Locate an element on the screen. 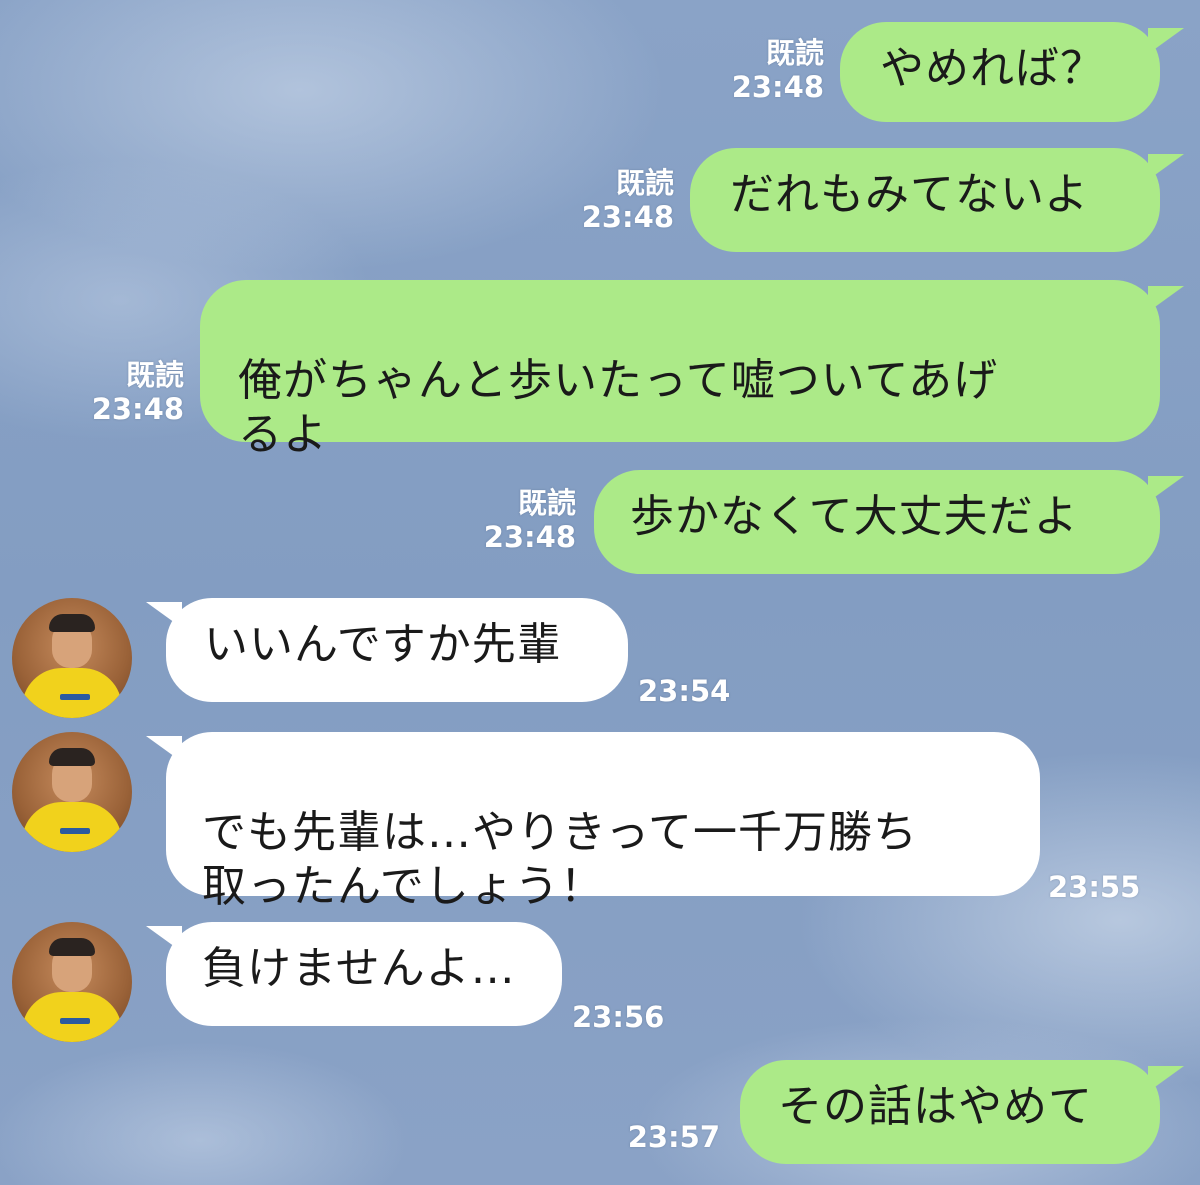  timestamp: 23:54 is located at coordinates (684, 691).